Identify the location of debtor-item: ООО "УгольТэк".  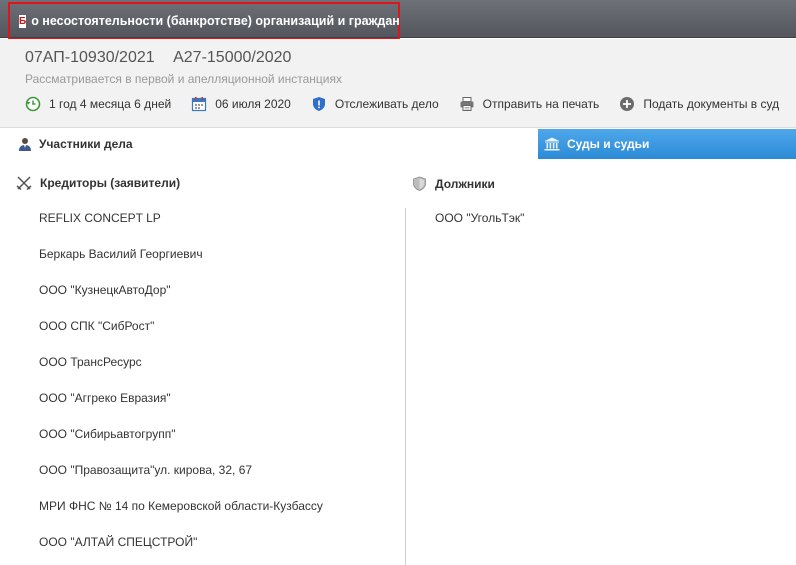
(479, 228).